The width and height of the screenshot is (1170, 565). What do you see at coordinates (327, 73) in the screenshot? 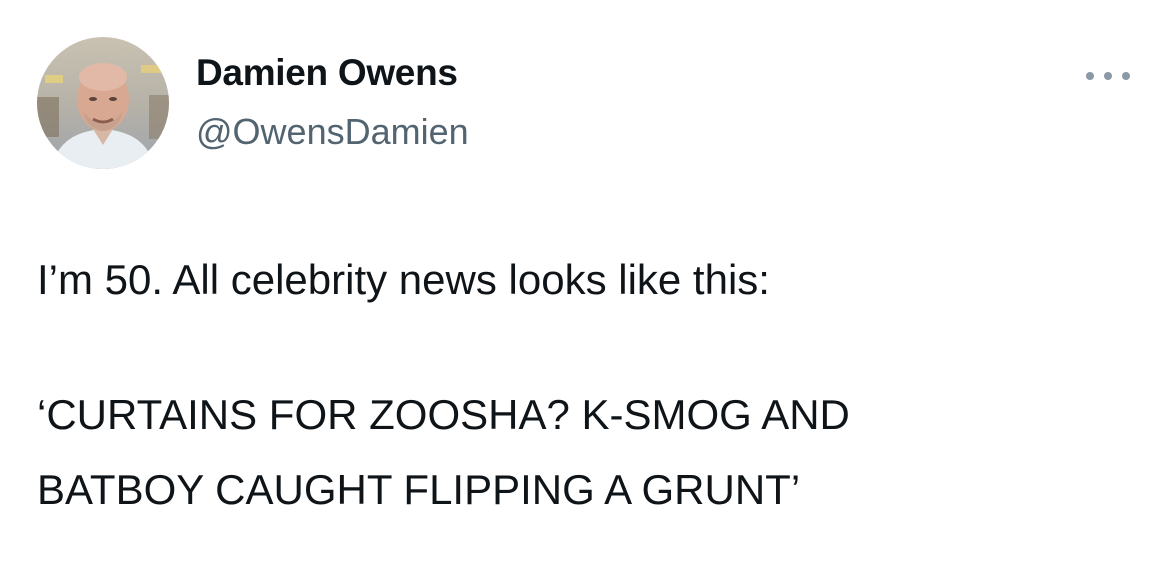
I see `author-name: Damien Owens` at bounding box center [327, 73].